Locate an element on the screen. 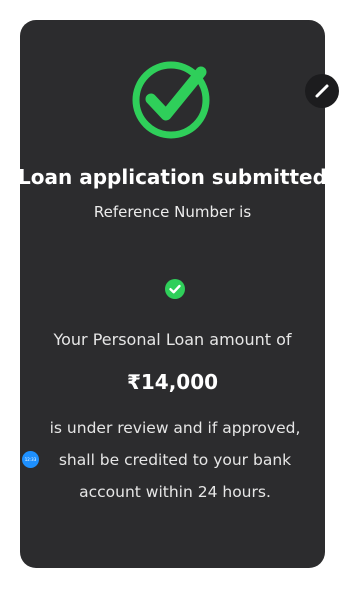 The width and height of the screenshot is (345, 589). edit-button is located at coordinates (322, 91).